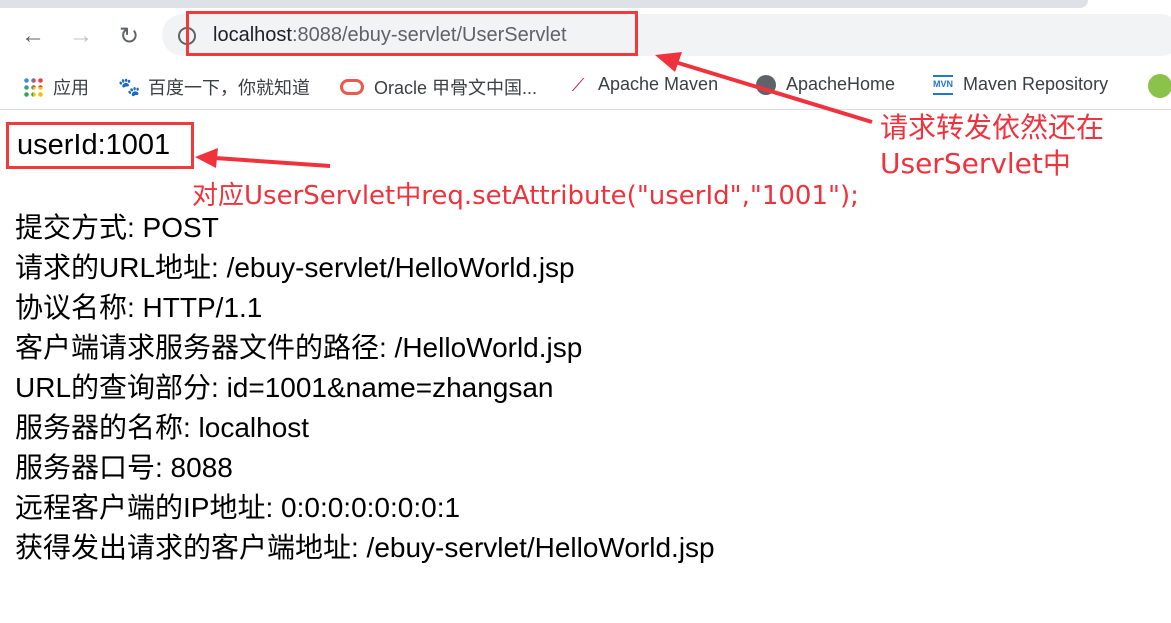 The image size is (1171, 623). I want to click on info-line-port: 服务器口号: 8088, so click(124, 467).